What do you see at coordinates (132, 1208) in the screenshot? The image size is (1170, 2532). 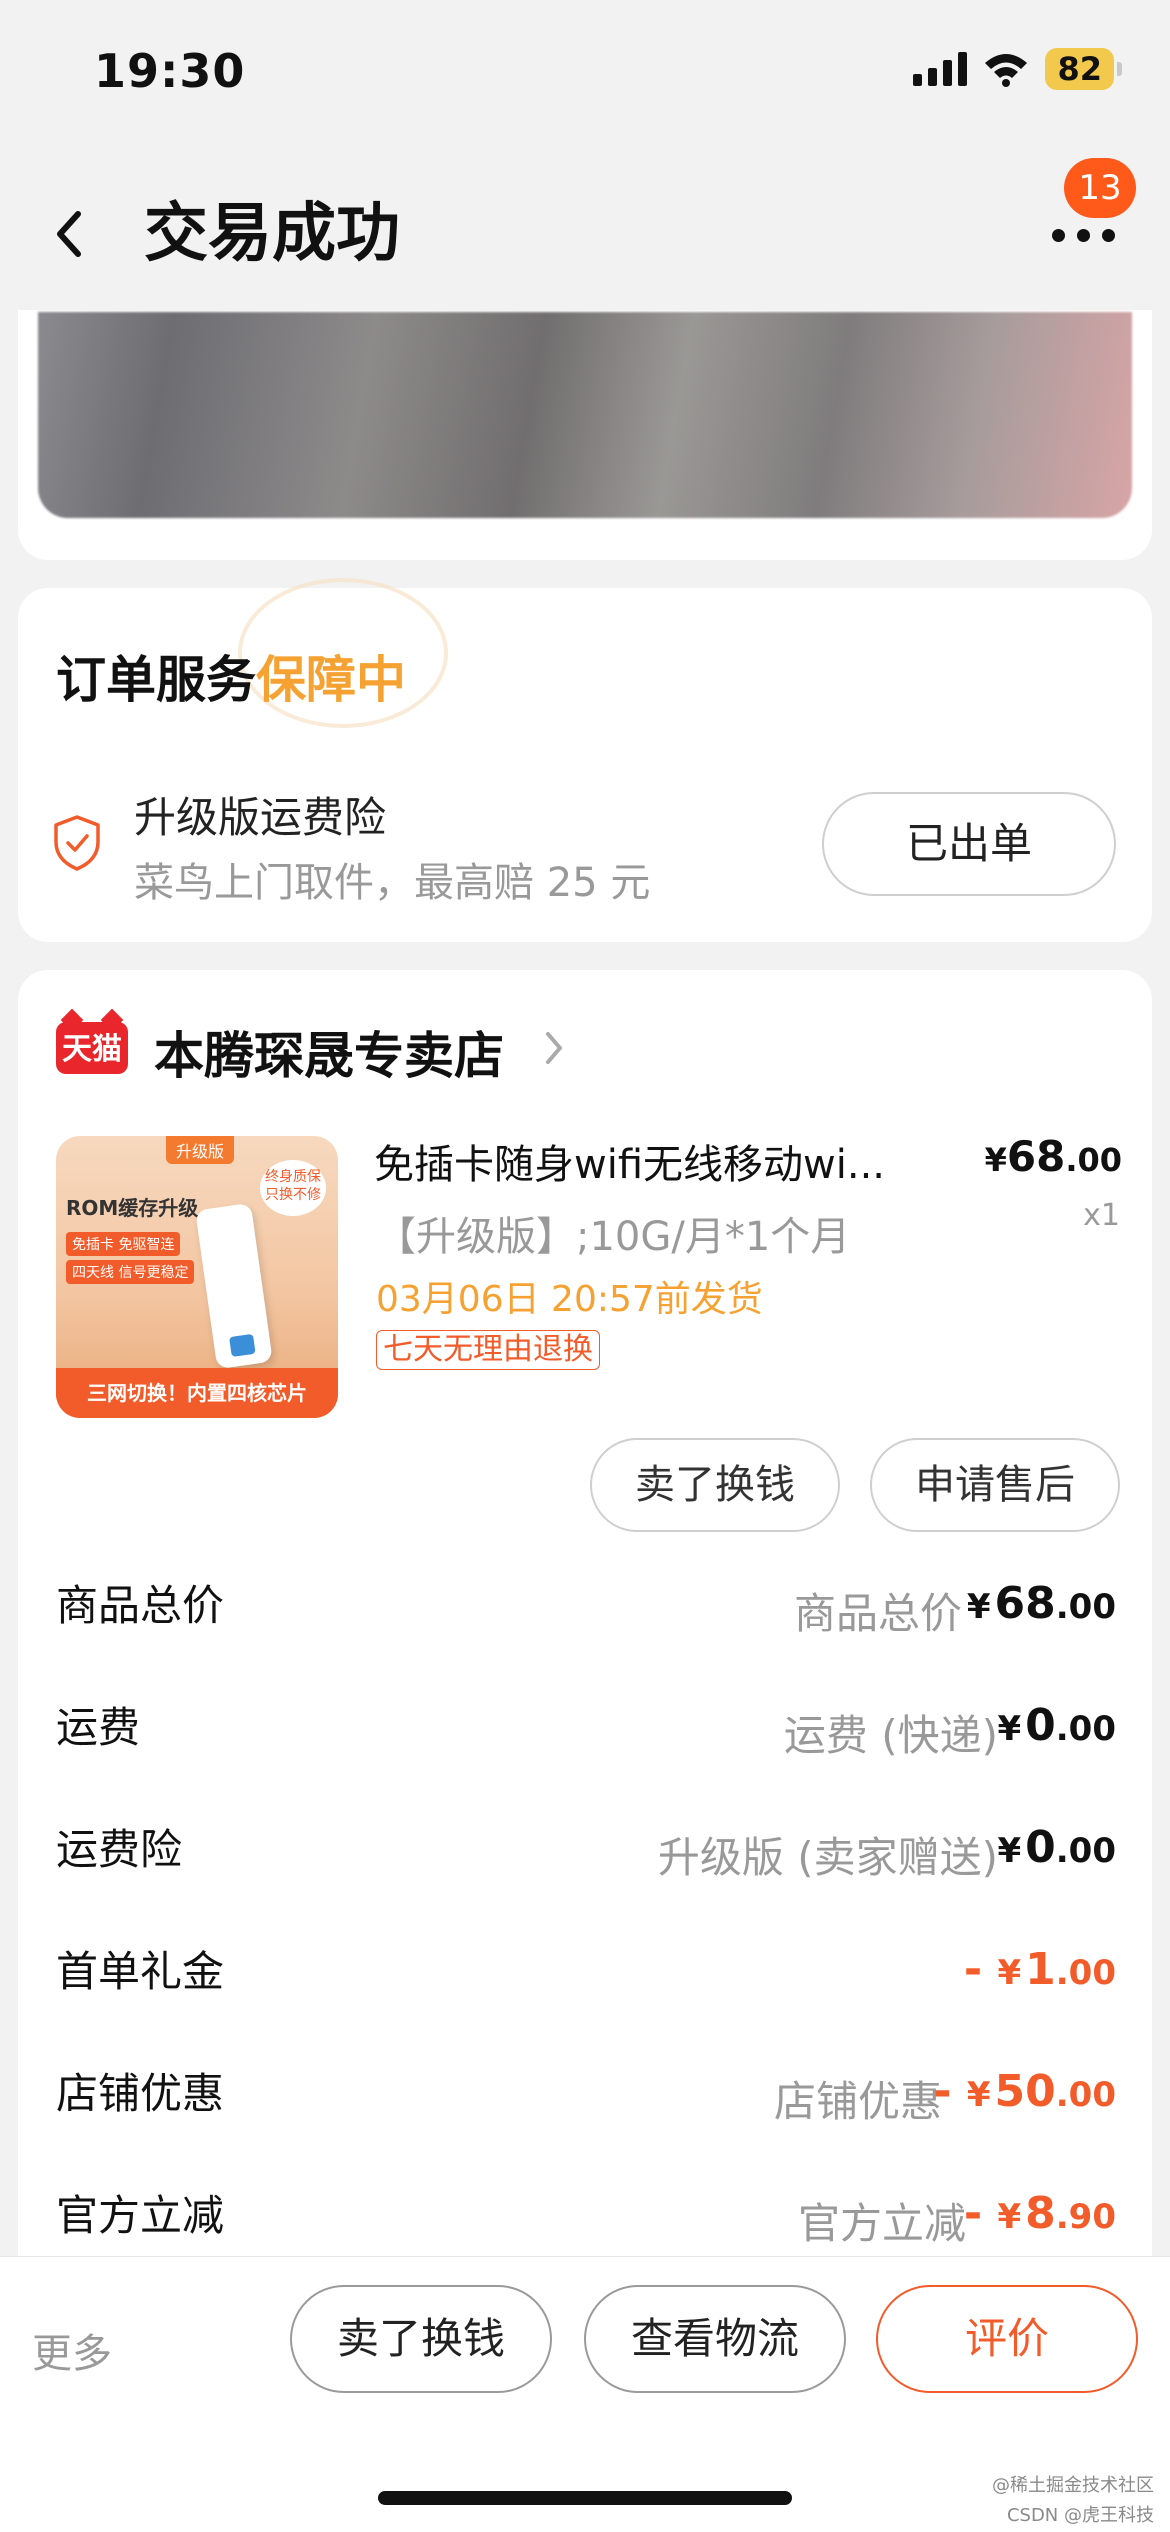 I see `product-image-title: ROM缓存升级` at bounding box center [132, 1208].